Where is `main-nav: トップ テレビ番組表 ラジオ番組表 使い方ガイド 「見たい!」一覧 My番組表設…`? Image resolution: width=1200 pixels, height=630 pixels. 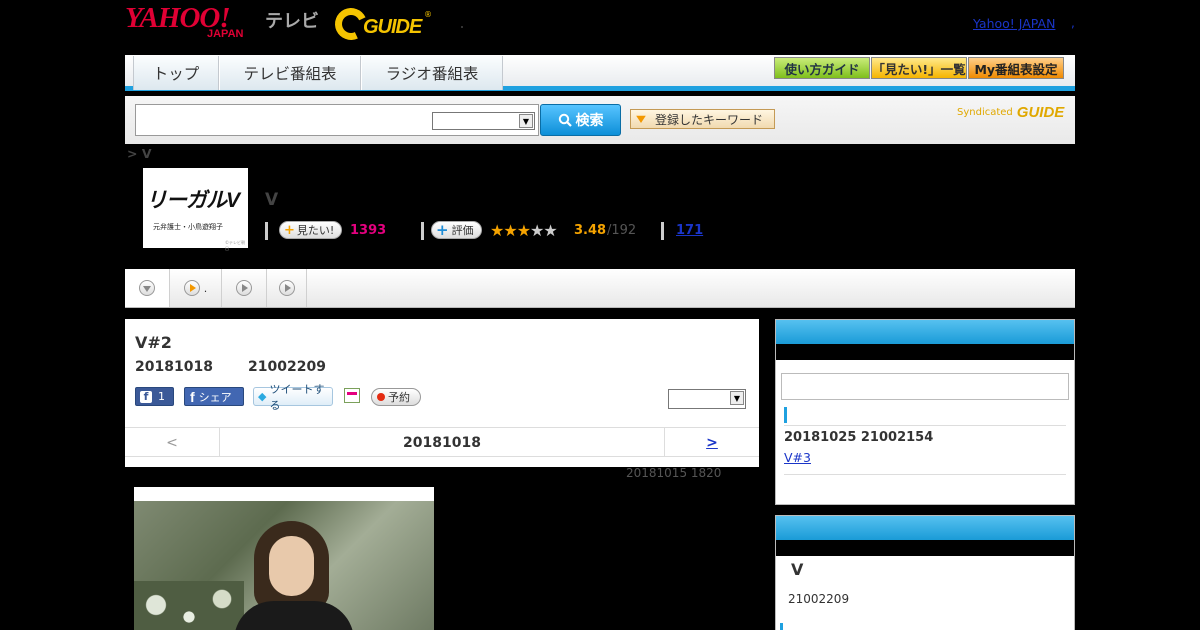 main-nav: トップ テレビ番組表 ラジオ番組表 使い方ガイド 「見たい!」一覧 My番組表設… is located at coordinates (600, 73).